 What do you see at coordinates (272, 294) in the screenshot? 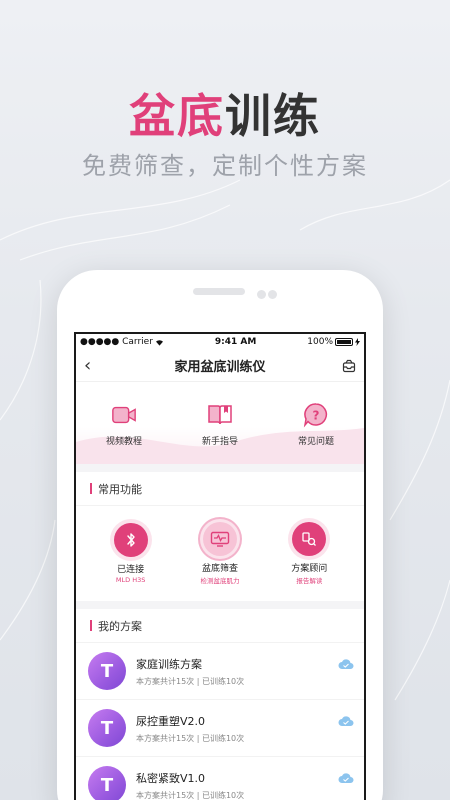
I see `phone-sensor` at bounding box center [272, 294].